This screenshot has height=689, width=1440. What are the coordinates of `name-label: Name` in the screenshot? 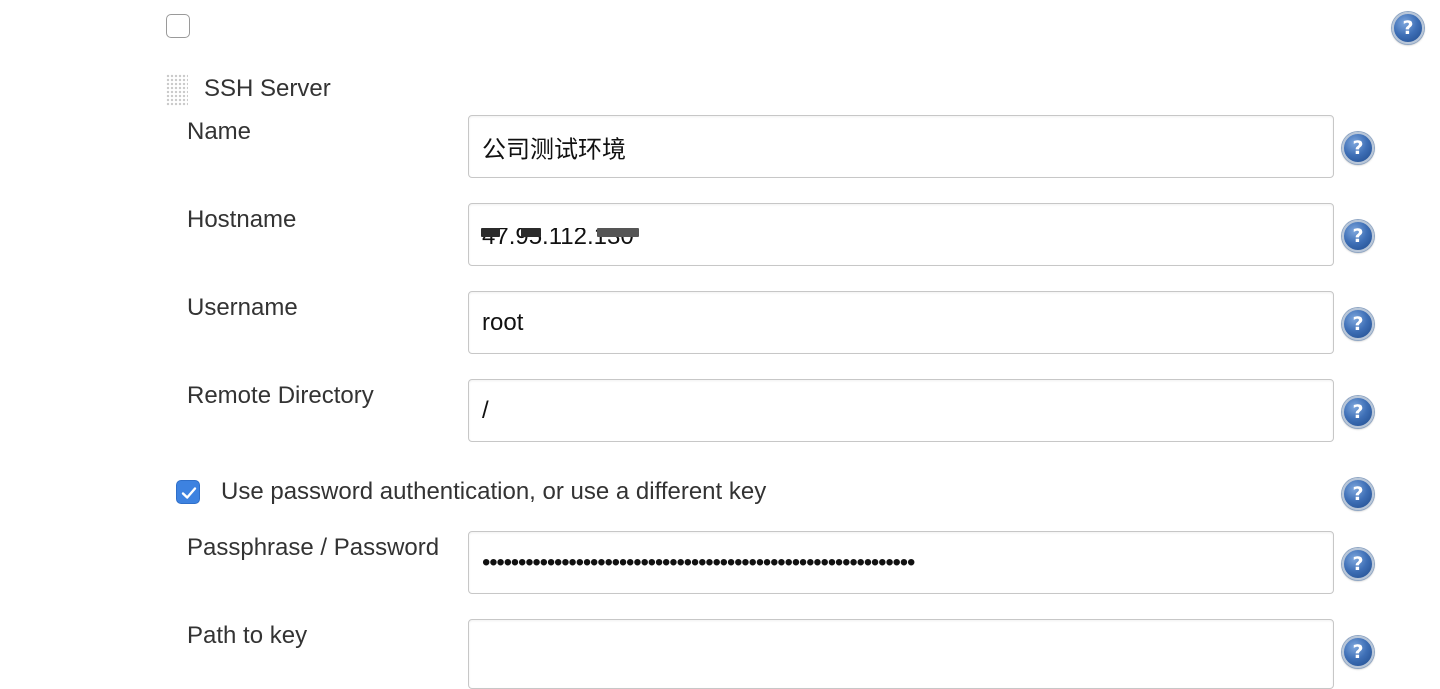 It's located at (219, 131).